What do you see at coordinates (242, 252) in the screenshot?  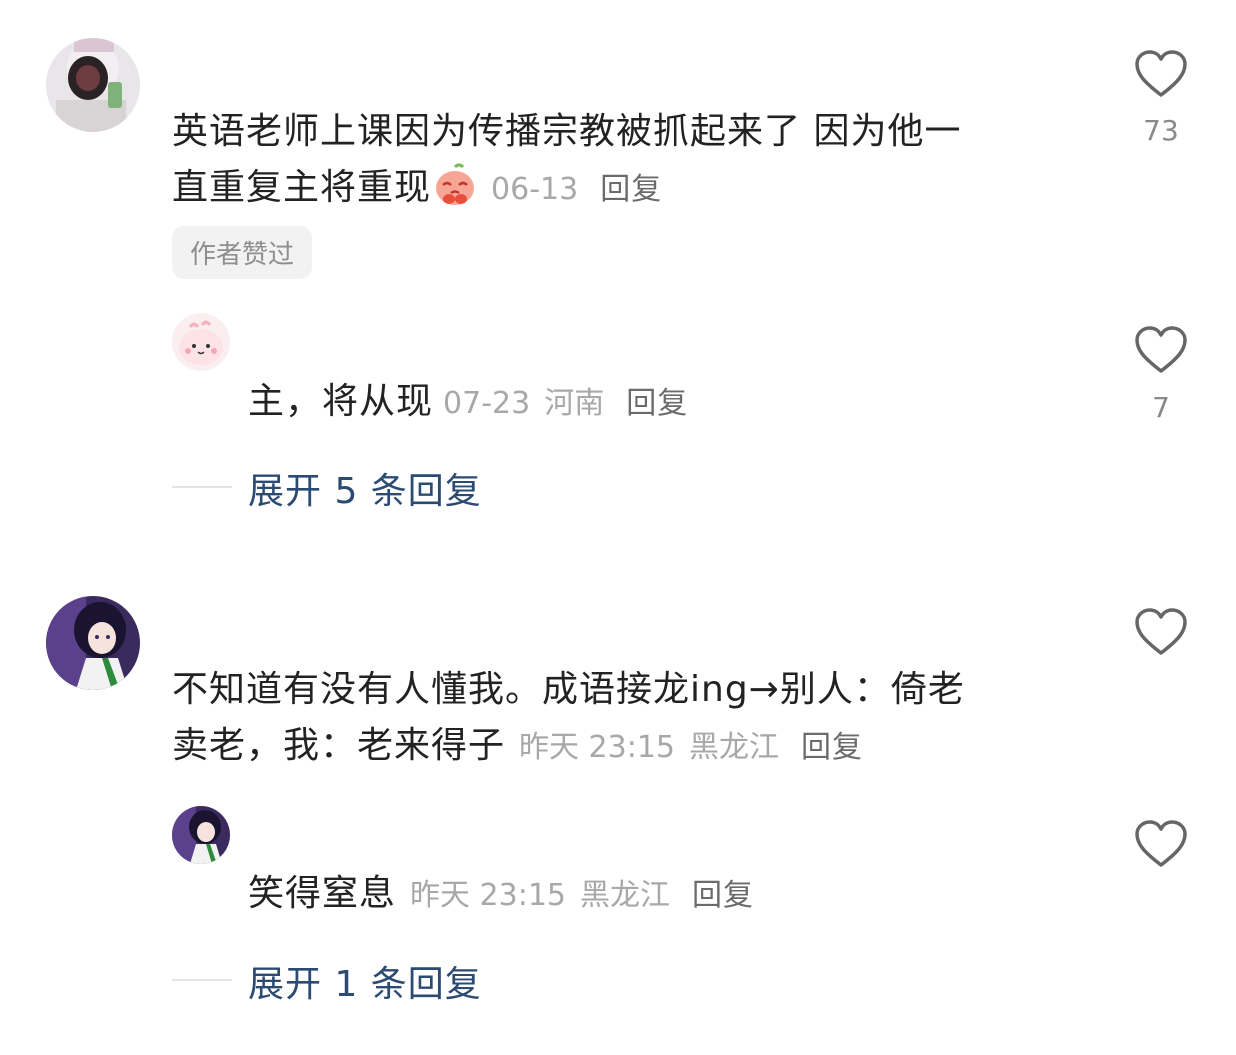 I see `author-liked-badge: 作者赞过` at bounding box center [242, 252].